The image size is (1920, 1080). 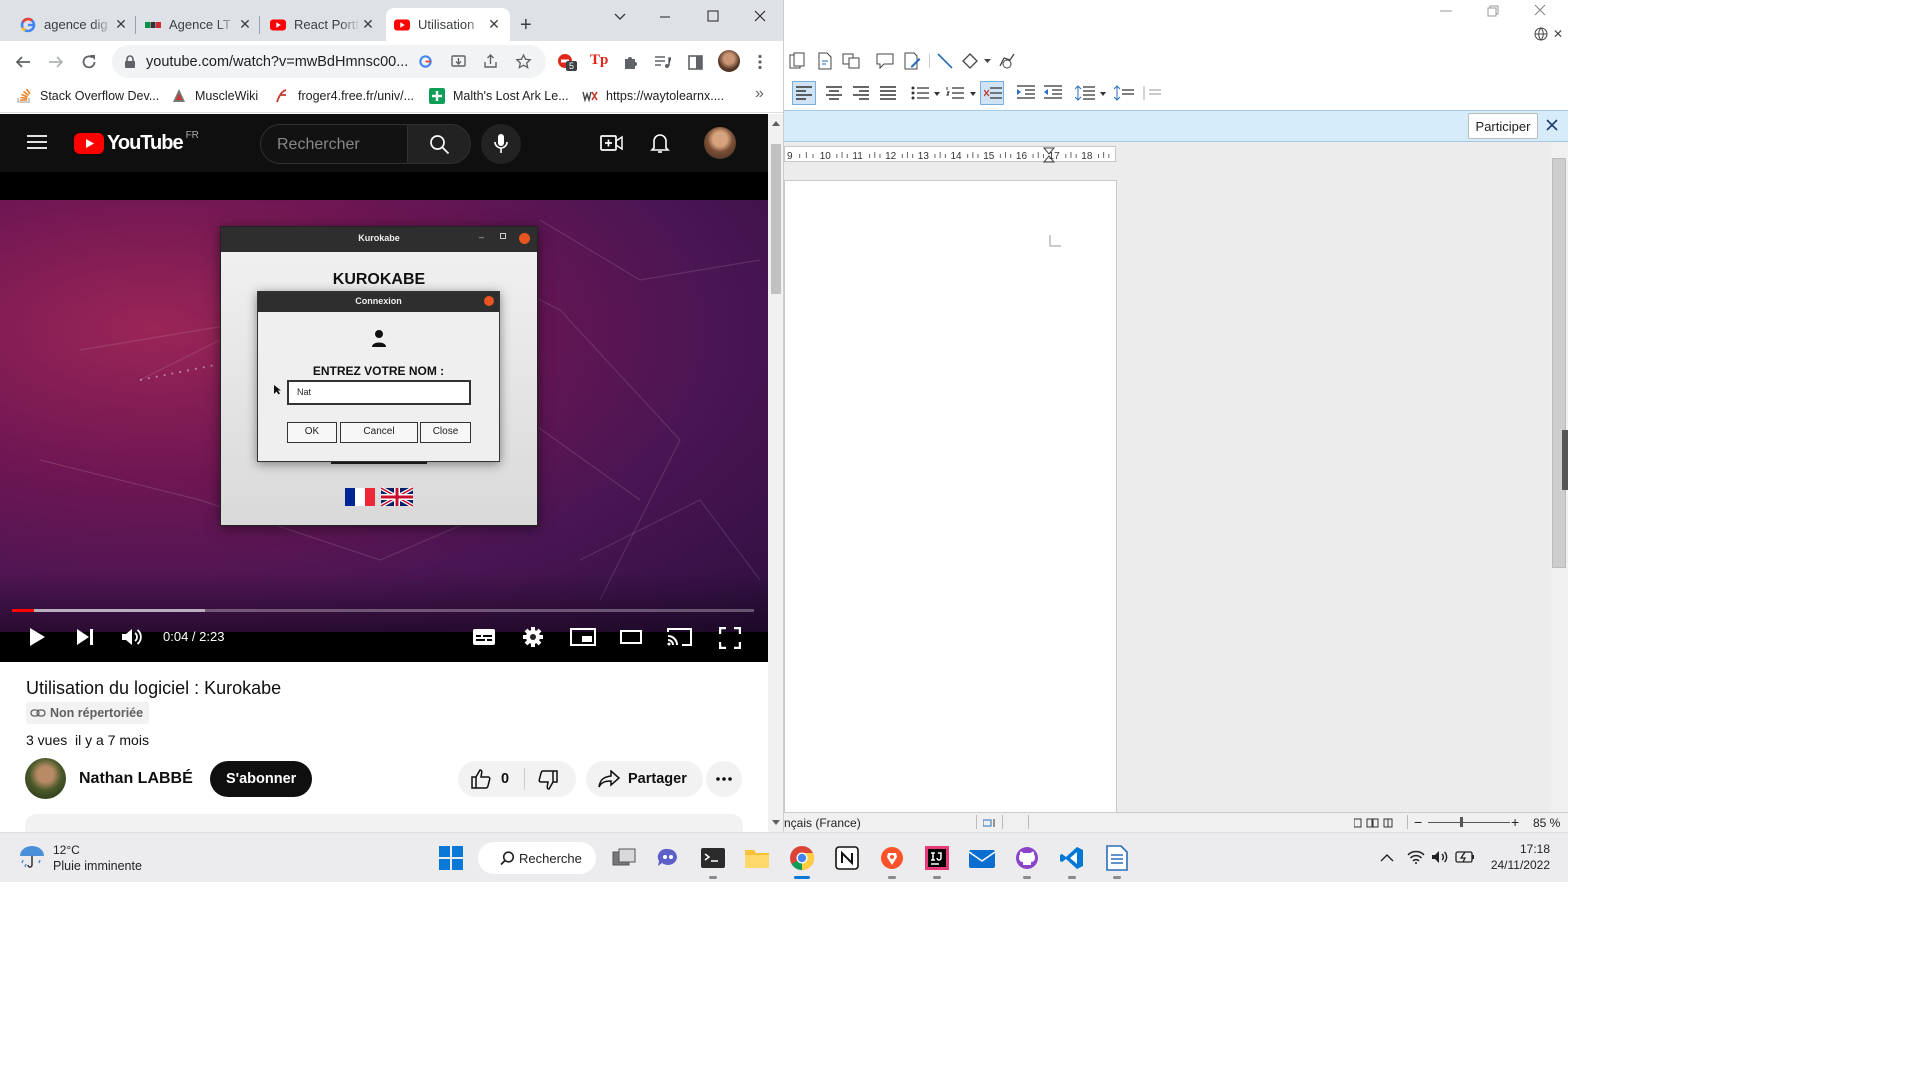 What do you see at coordinates (1469, 822) in the screenshot?
I see `zoom-slider` at bounding box center [1469, 822].